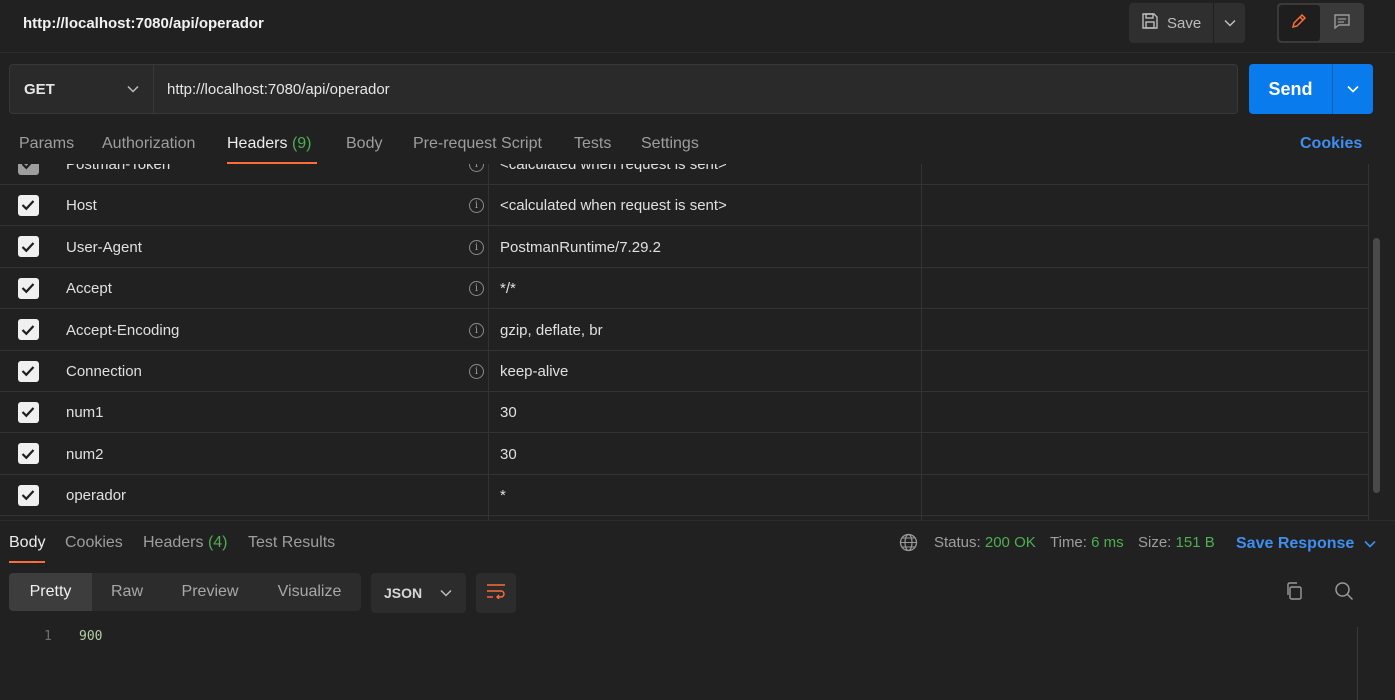 The height and width of the screenshot is (700, 1395). Describe the element at coordinates (1229, 23) in the screenshot. I see `save-options-button` at that location.